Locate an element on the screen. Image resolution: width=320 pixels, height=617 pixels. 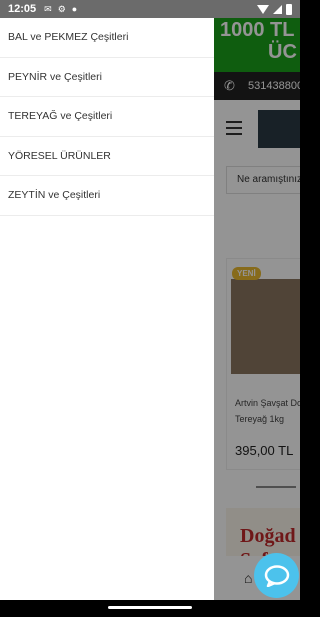
mail-icon: ✉ is located at coordinates (48, 8).